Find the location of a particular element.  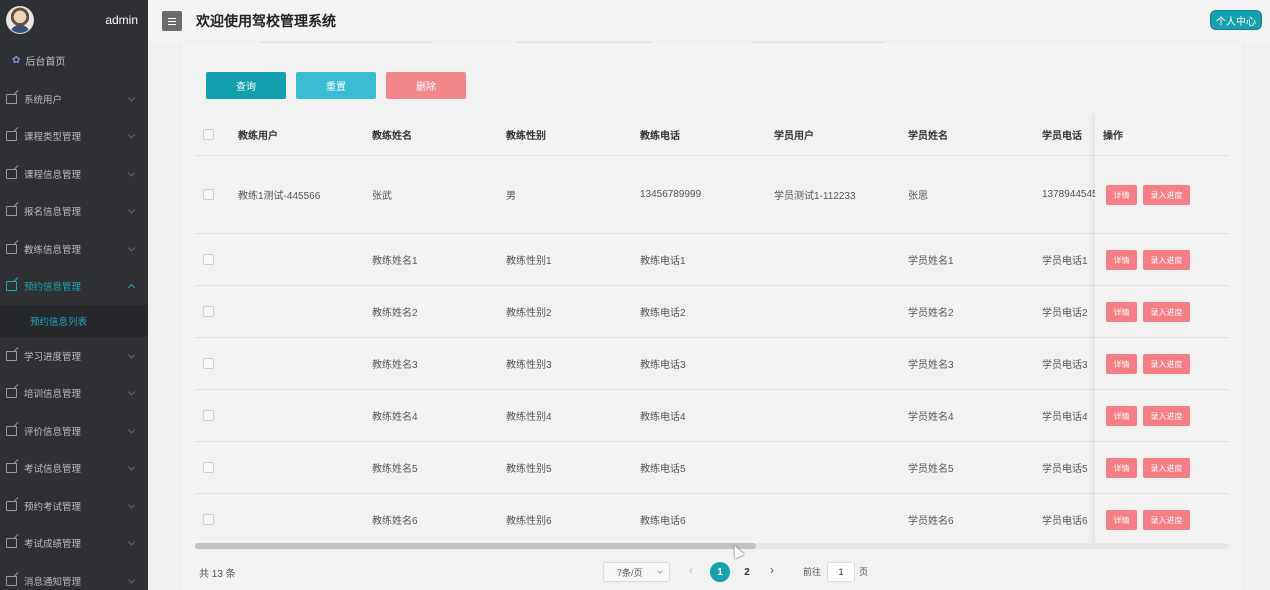

column-header: 教练用户 is located at coordinates (258, 136).